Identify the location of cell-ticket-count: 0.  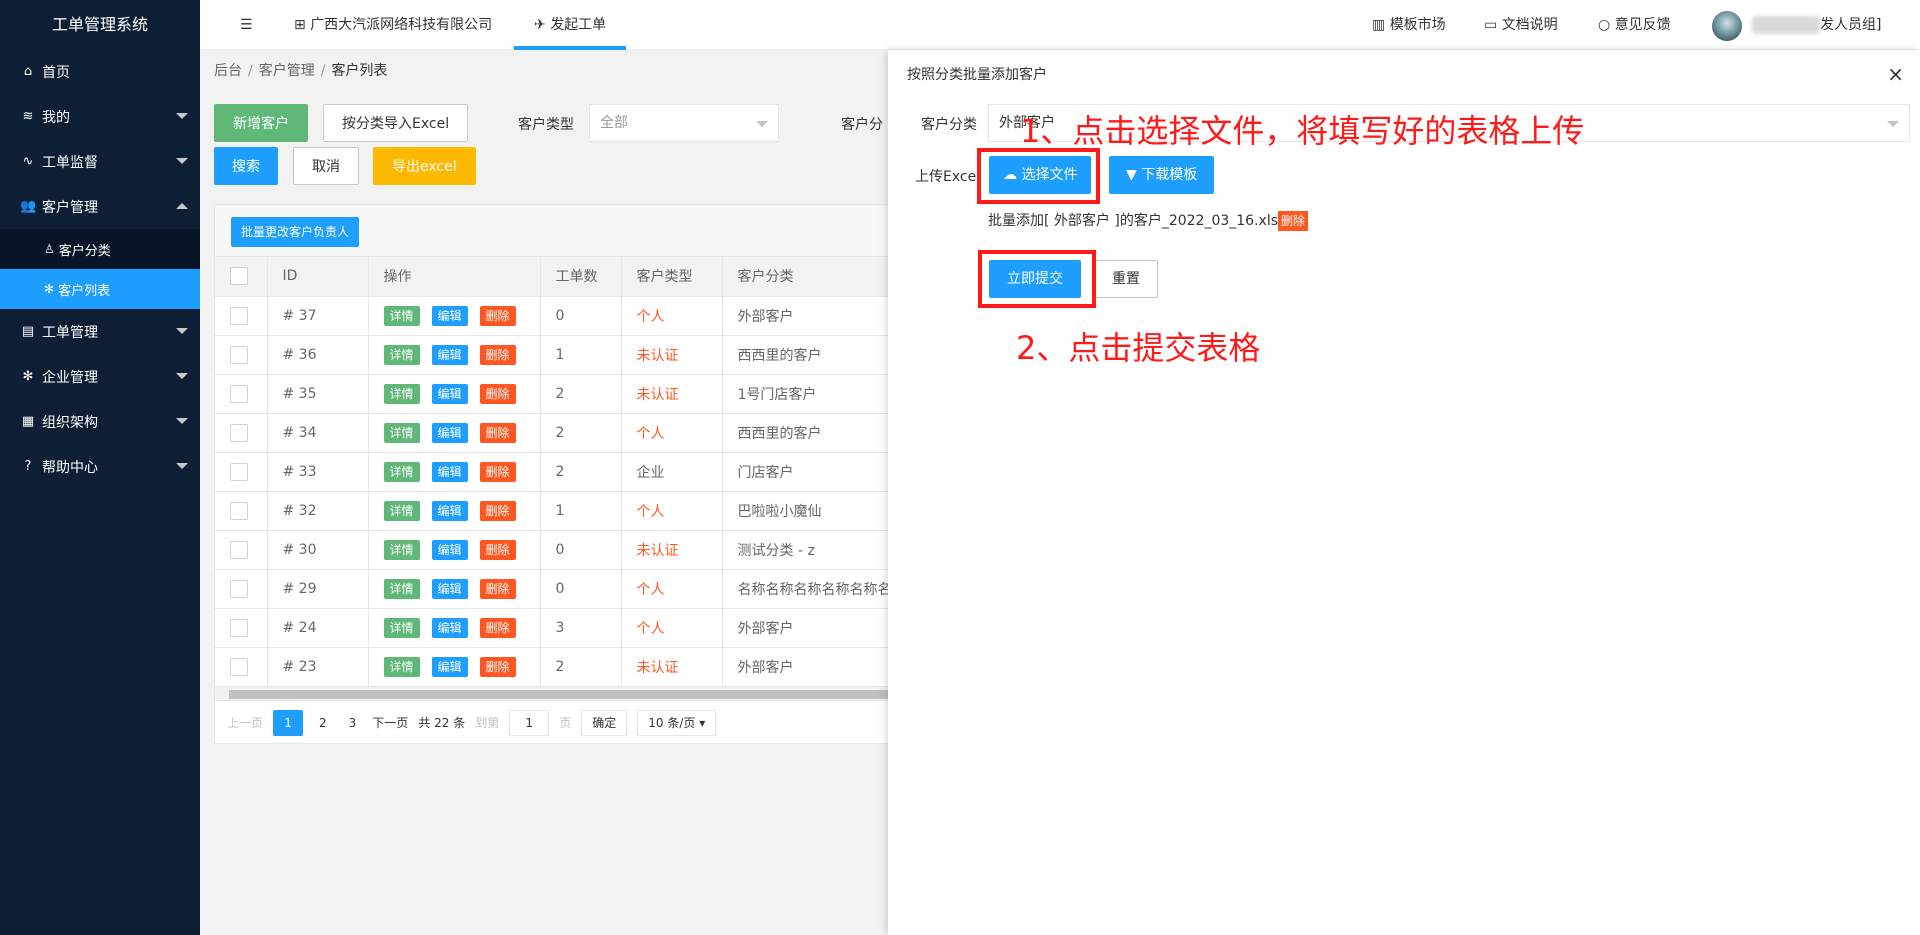
(581, 550).